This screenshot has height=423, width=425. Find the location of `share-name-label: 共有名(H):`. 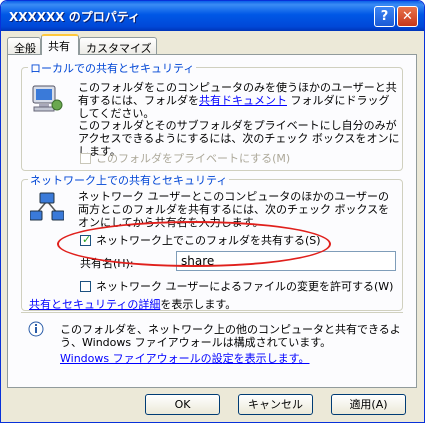

share-name-label: 共有名(H): is located at coordinates (107, 263).